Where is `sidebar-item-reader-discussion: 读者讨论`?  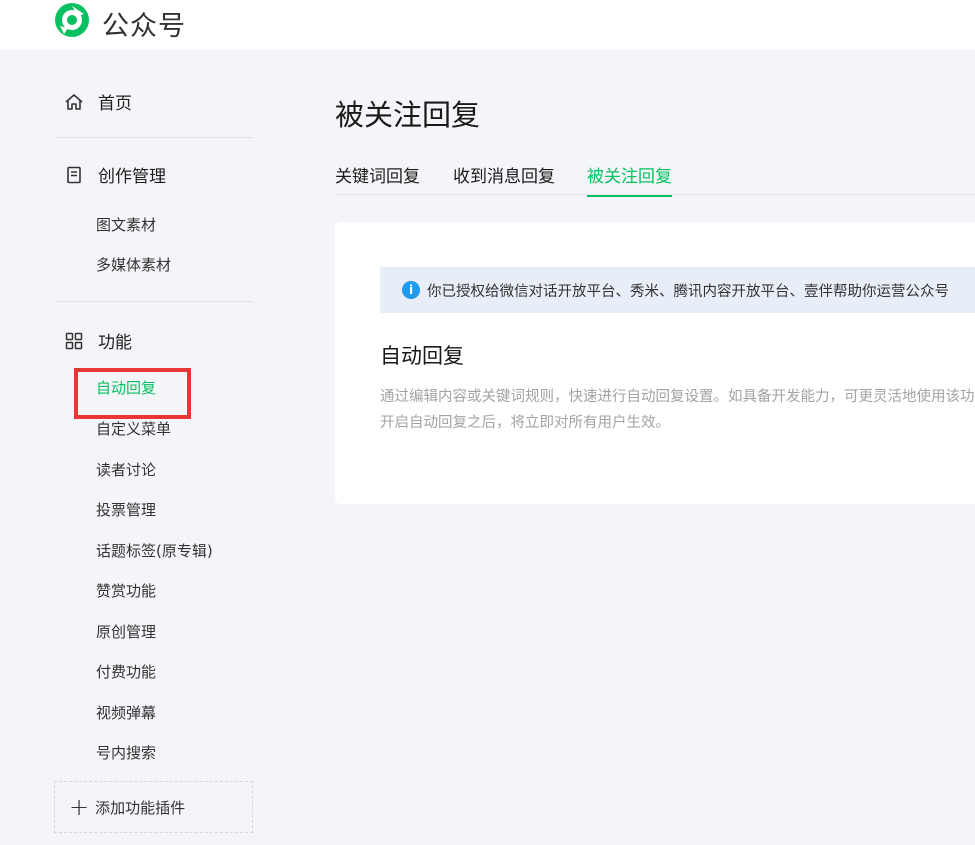 sidebar-item-reader-discussion: 读者讨论 is located at coordinates (126, 469).